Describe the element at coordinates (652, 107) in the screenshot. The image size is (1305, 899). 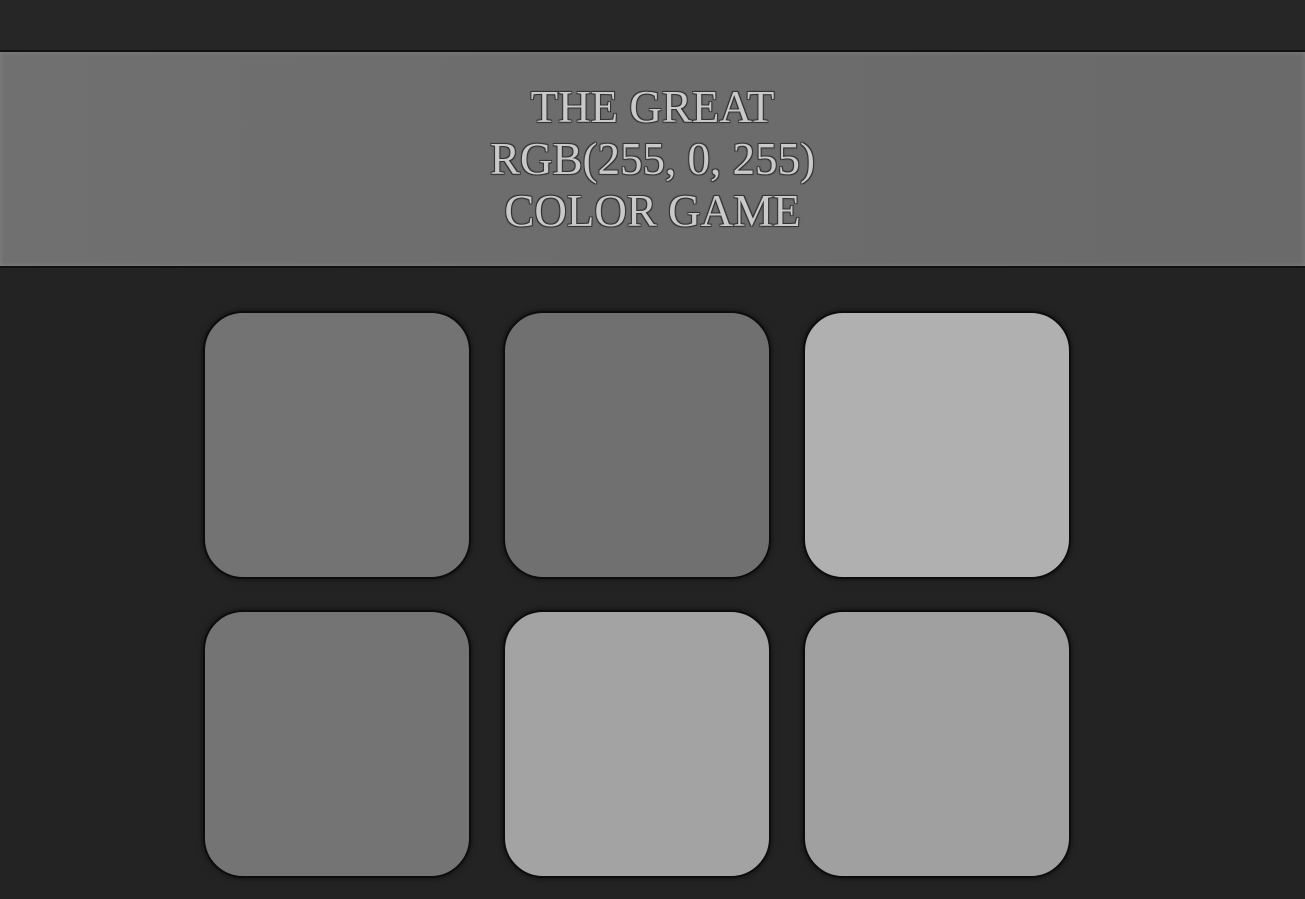
I see `title-line-1: THE GREAT` at that location.